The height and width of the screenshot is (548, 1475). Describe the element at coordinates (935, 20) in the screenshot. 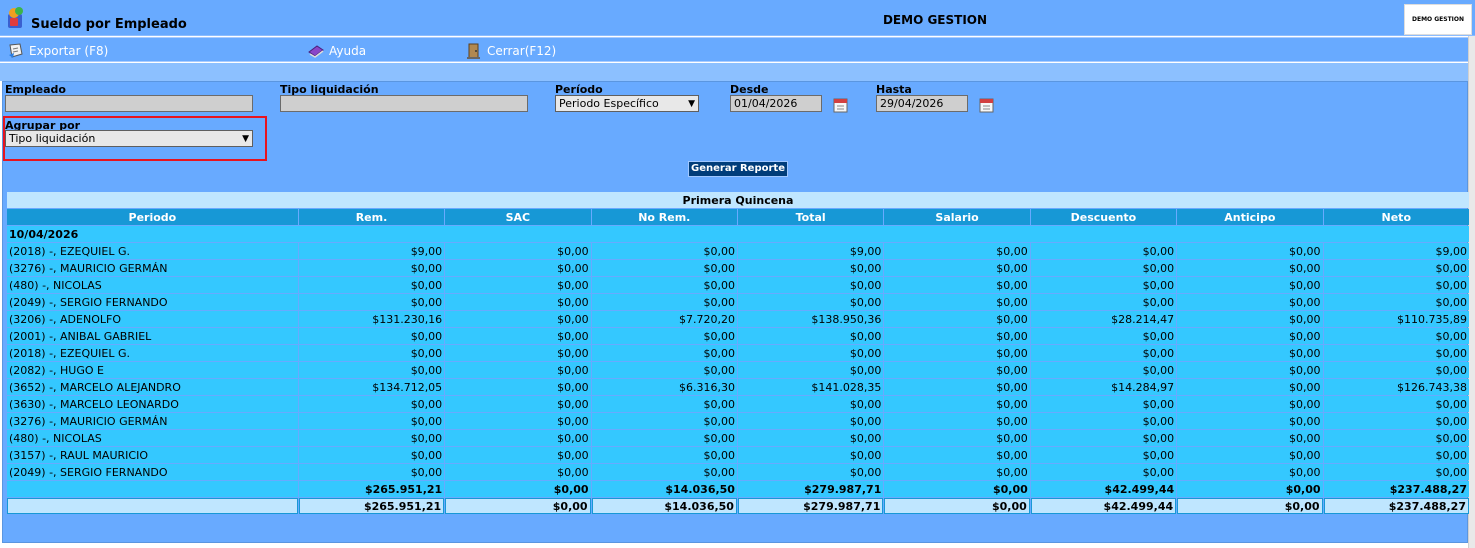

I see `company-name: DEMO GESTION` at that location.